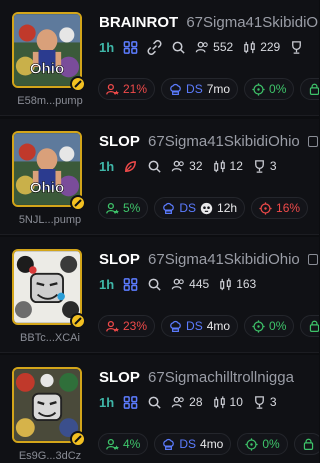 Image resolution: width=320 pixels, height=463 pixels. Describe the element at coordinates (221, 377) in the screenshot. I see `token-name: 67Sigmachilltrollnigga` at that location.